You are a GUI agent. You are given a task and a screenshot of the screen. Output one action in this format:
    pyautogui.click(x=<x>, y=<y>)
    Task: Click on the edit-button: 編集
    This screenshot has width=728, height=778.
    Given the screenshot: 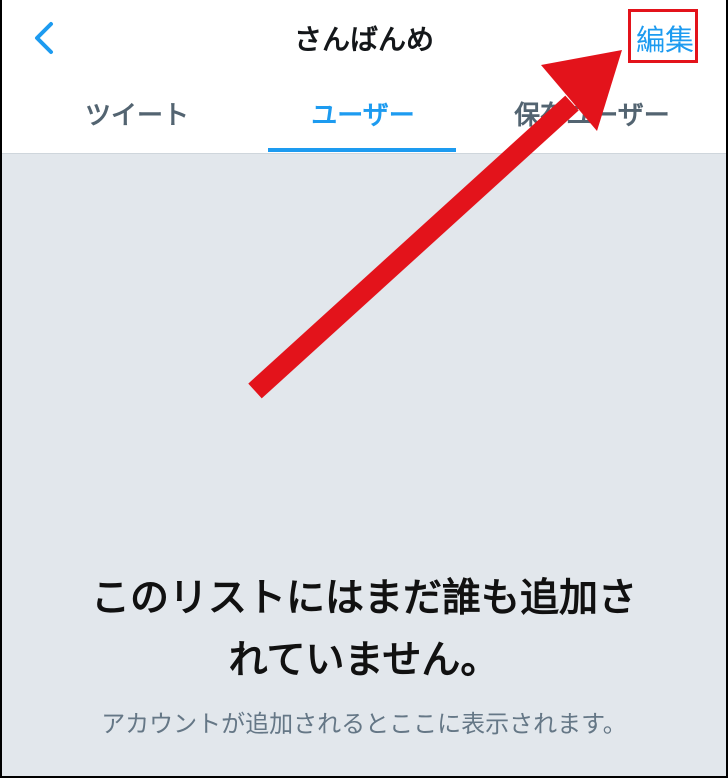 What is the action you would take?
    pyautogui.click(x=665, y=38)
    